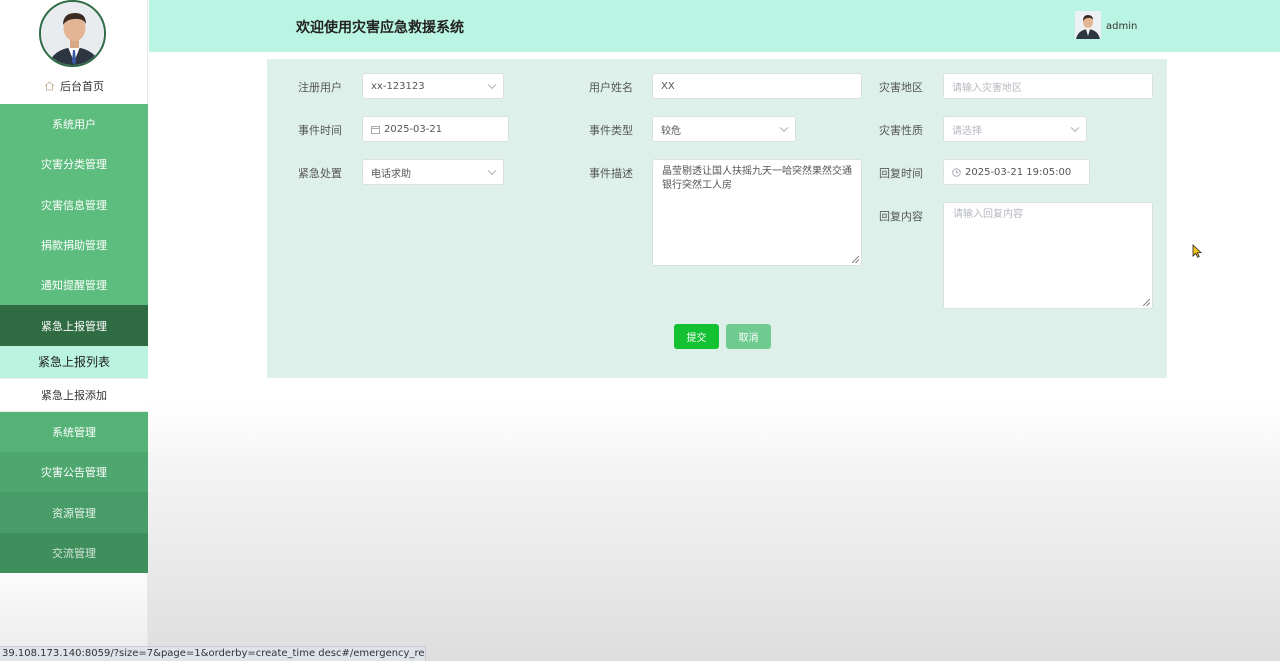 The height and width of the screenshot is (661, 1280). I want to click on reply-time-value: 2025-03-21 19:05:00, so click(1018, 172).